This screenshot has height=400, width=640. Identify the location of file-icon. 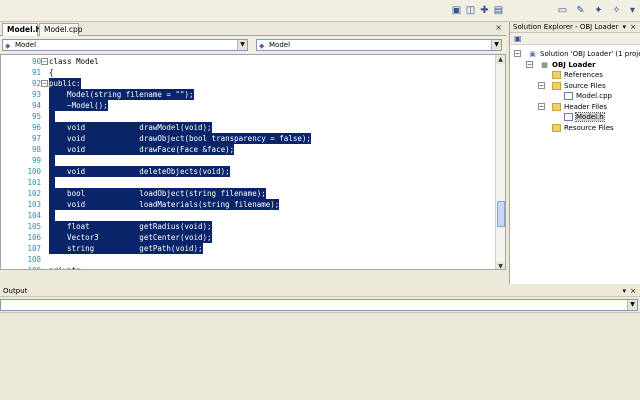
(568, 96).